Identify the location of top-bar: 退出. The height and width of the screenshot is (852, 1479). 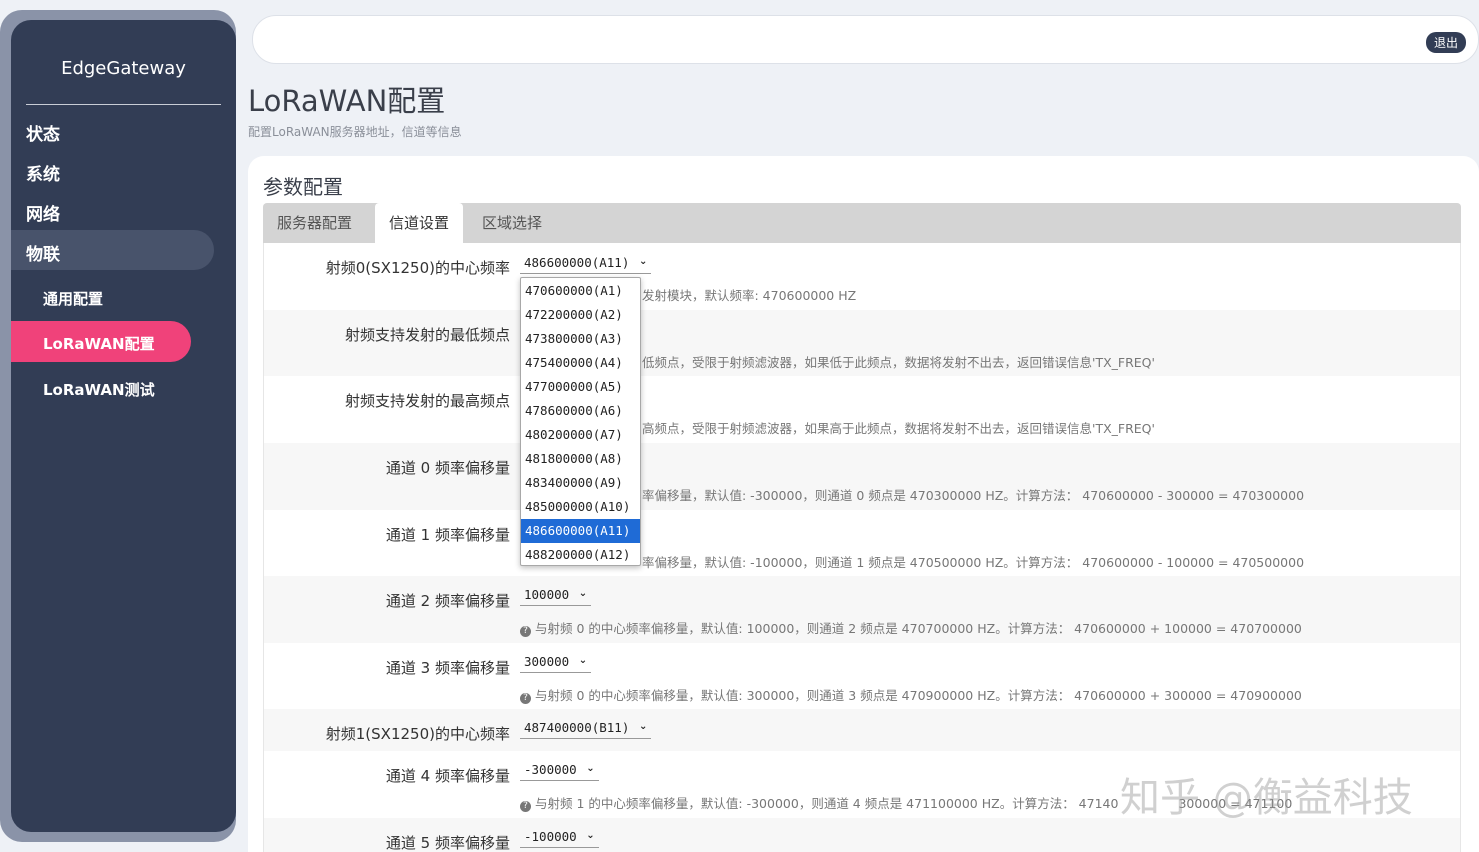
(865, 39).